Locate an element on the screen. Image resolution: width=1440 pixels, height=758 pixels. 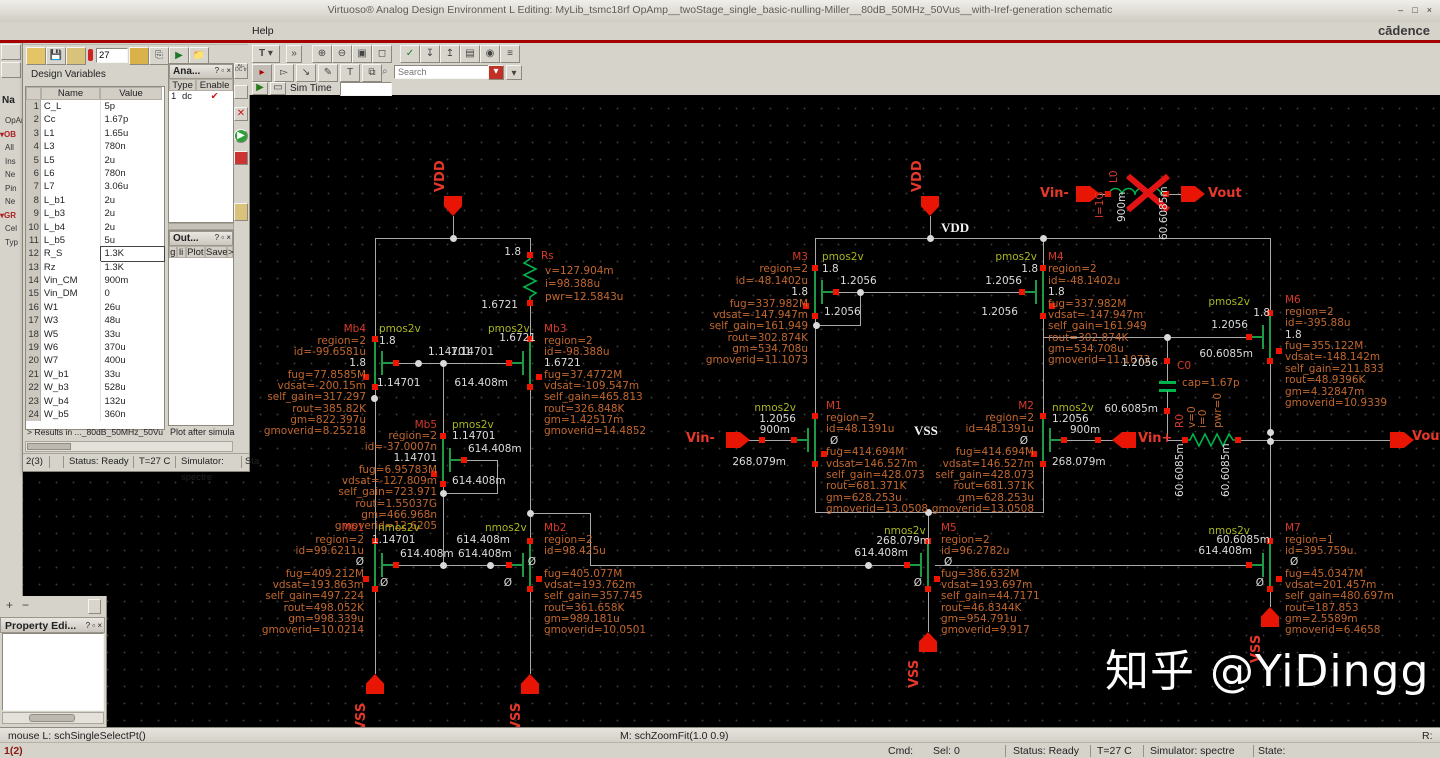
navigator-item: Typ is located at coordinates (11, 243).